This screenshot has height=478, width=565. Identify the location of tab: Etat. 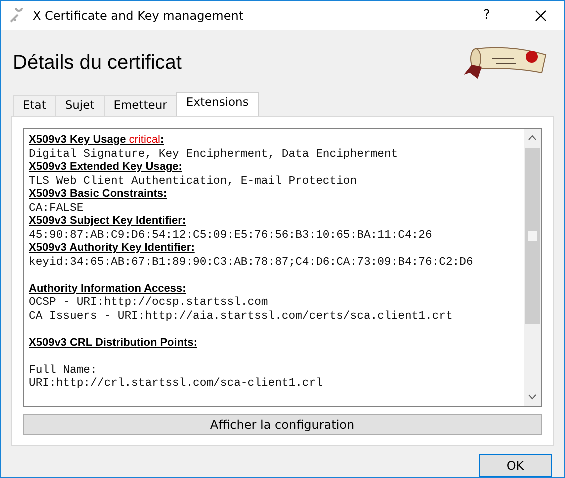
(34, 105).